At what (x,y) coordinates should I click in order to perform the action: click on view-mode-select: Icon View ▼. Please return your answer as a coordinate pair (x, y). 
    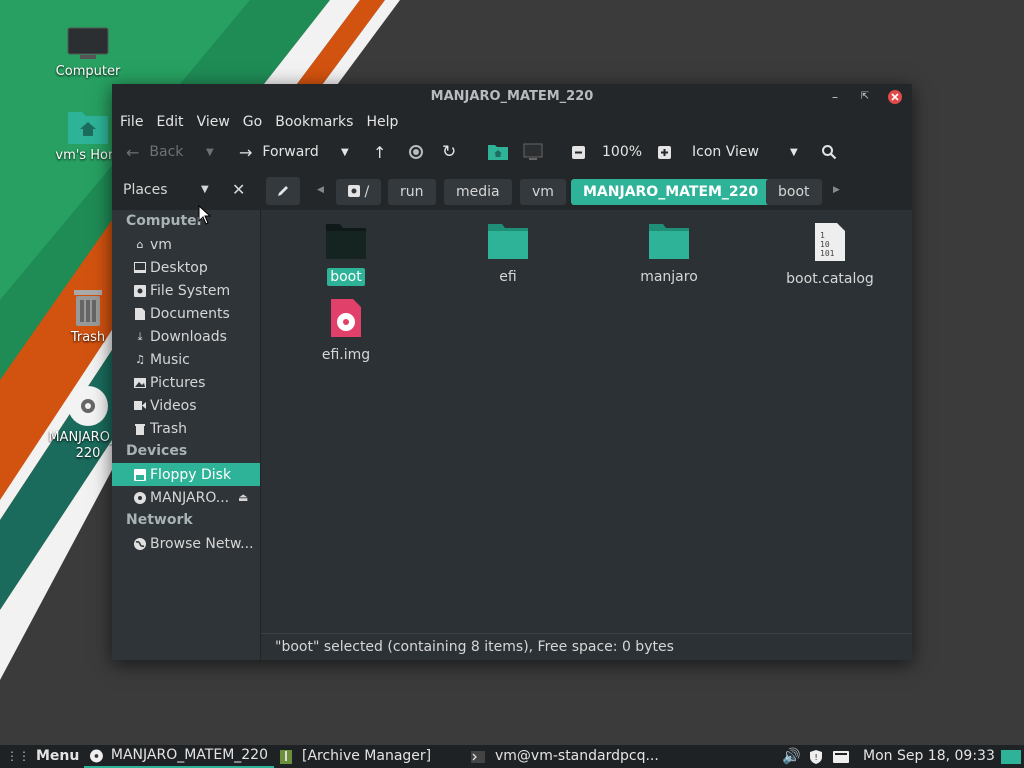
    Looking at the image, I should click on (748, 152).